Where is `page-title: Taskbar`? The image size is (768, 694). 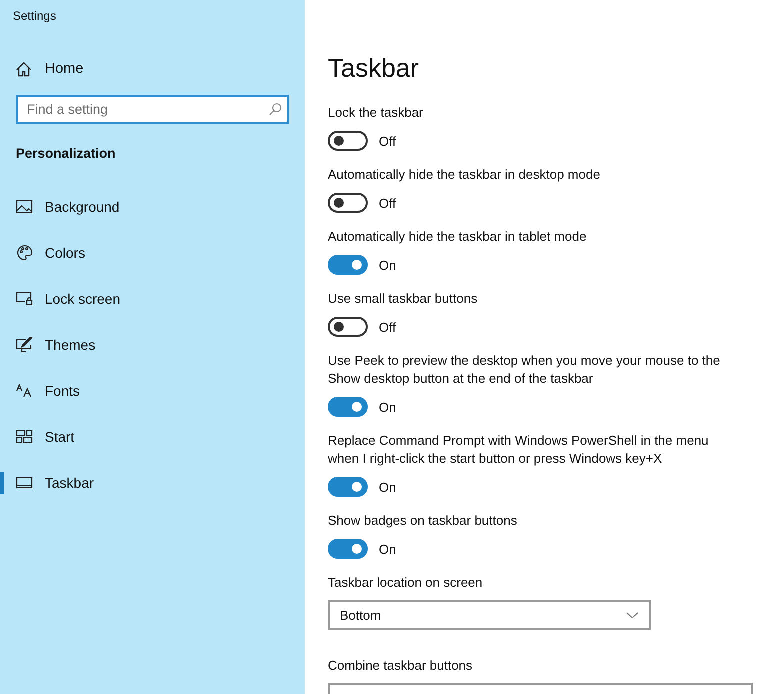 page-title: Taskbar is located at coordinates (374, 68).